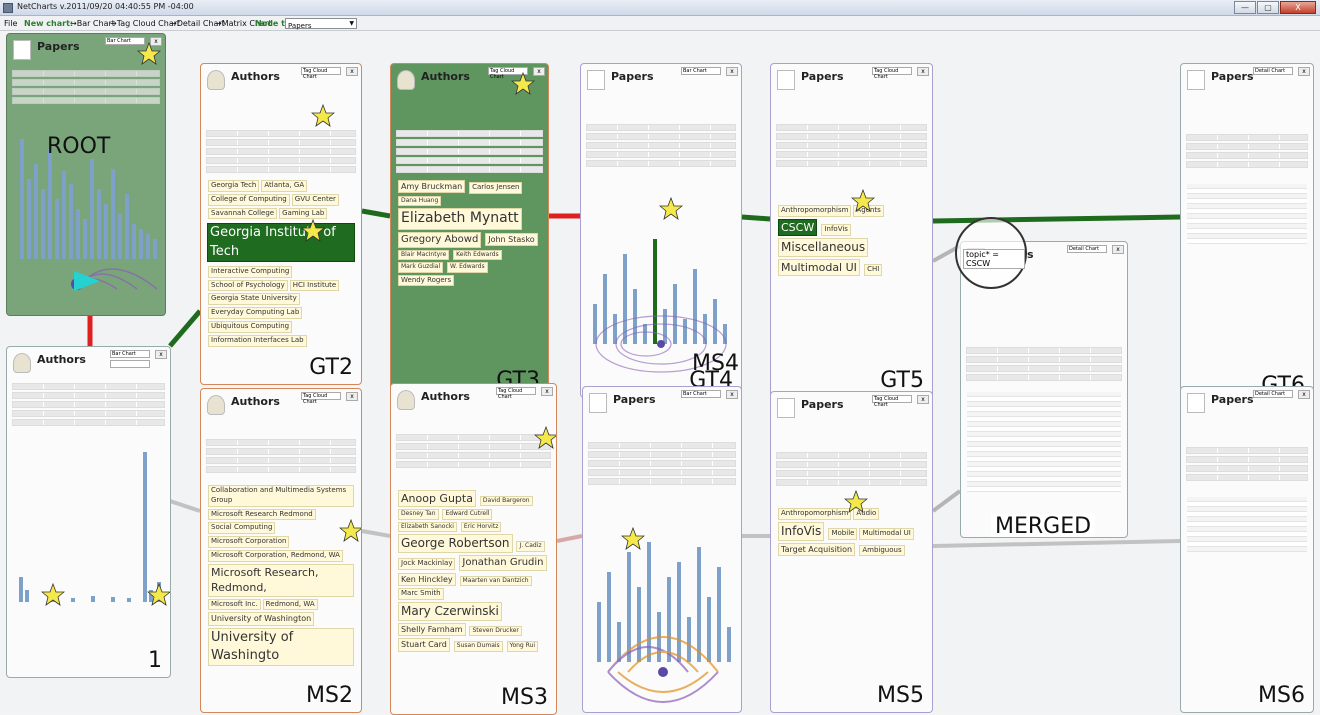 The image size is (1320, 715). I want to click on link-ms3-ms4, so click(569, 538).